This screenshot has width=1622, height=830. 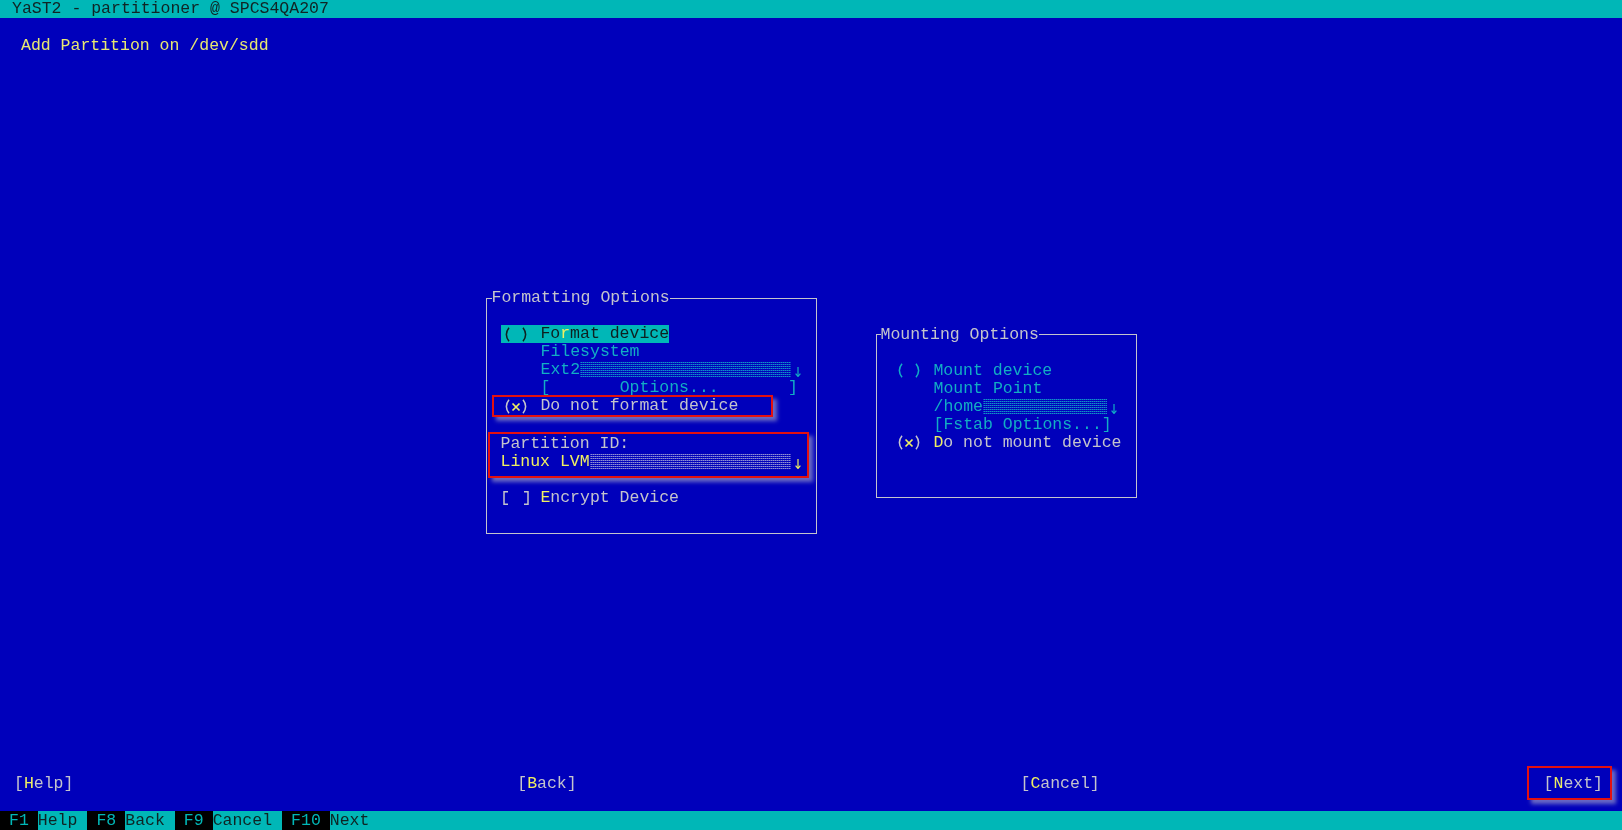 What do you see at coordinates (619, 406) in the screenshot?
I see `radio-option: Do not format device` at bounding box center [619, 406].